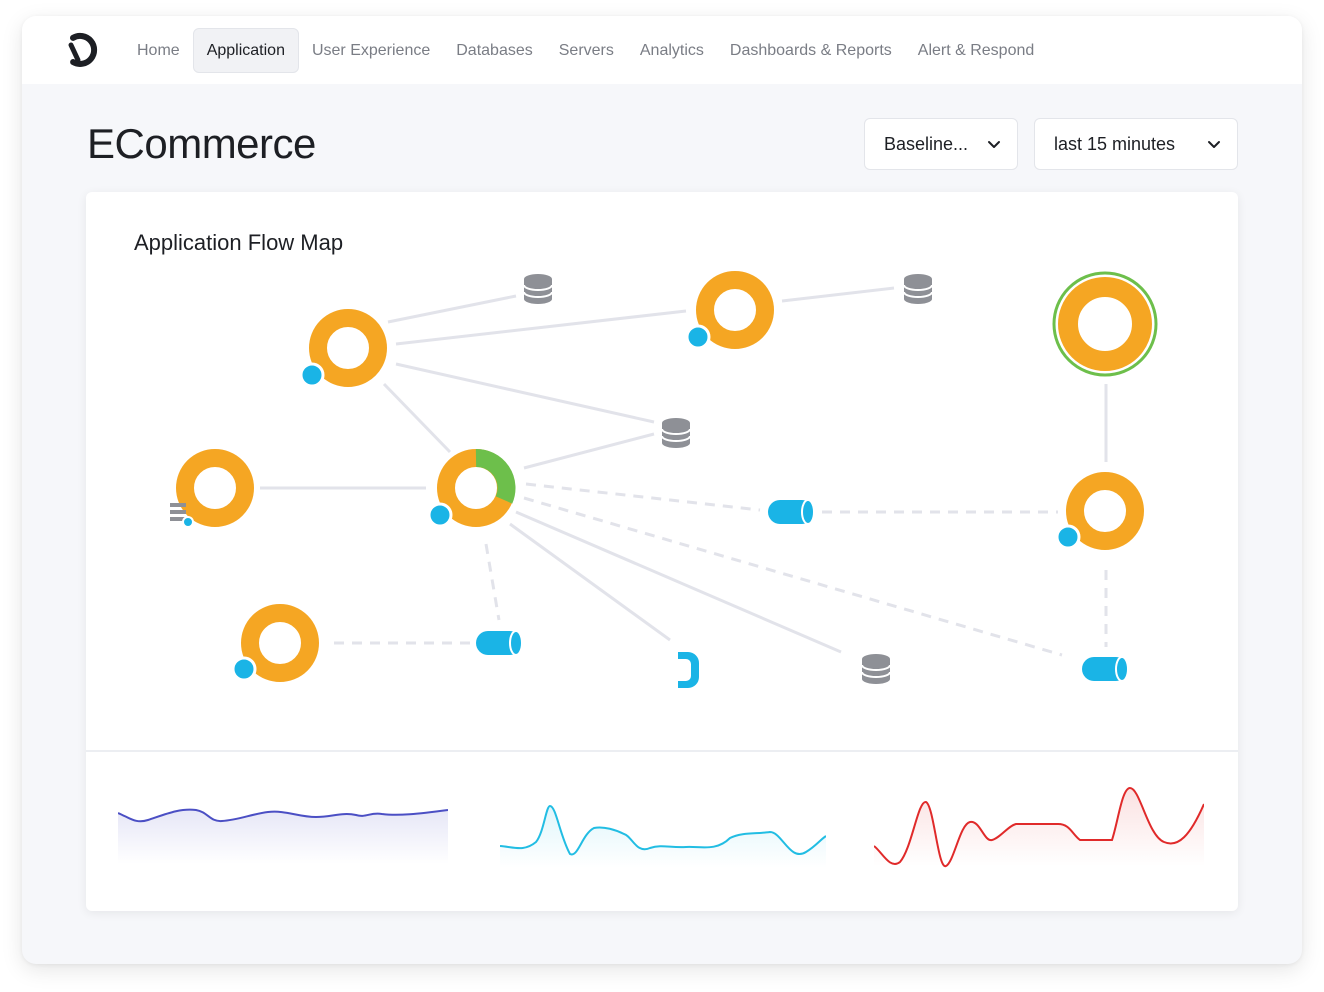 Image resolution: width=1324 pixels, height=992 pixels. I want to click on time-range-select: last 15 minutes, so click(1136, 144).